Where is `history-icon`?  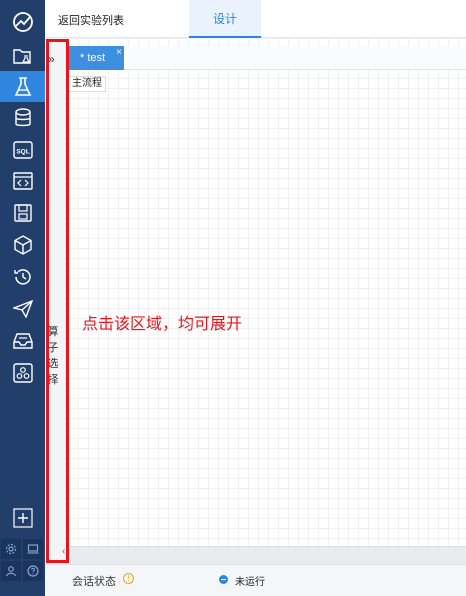
history-icon is located at coordinates (22, 276).